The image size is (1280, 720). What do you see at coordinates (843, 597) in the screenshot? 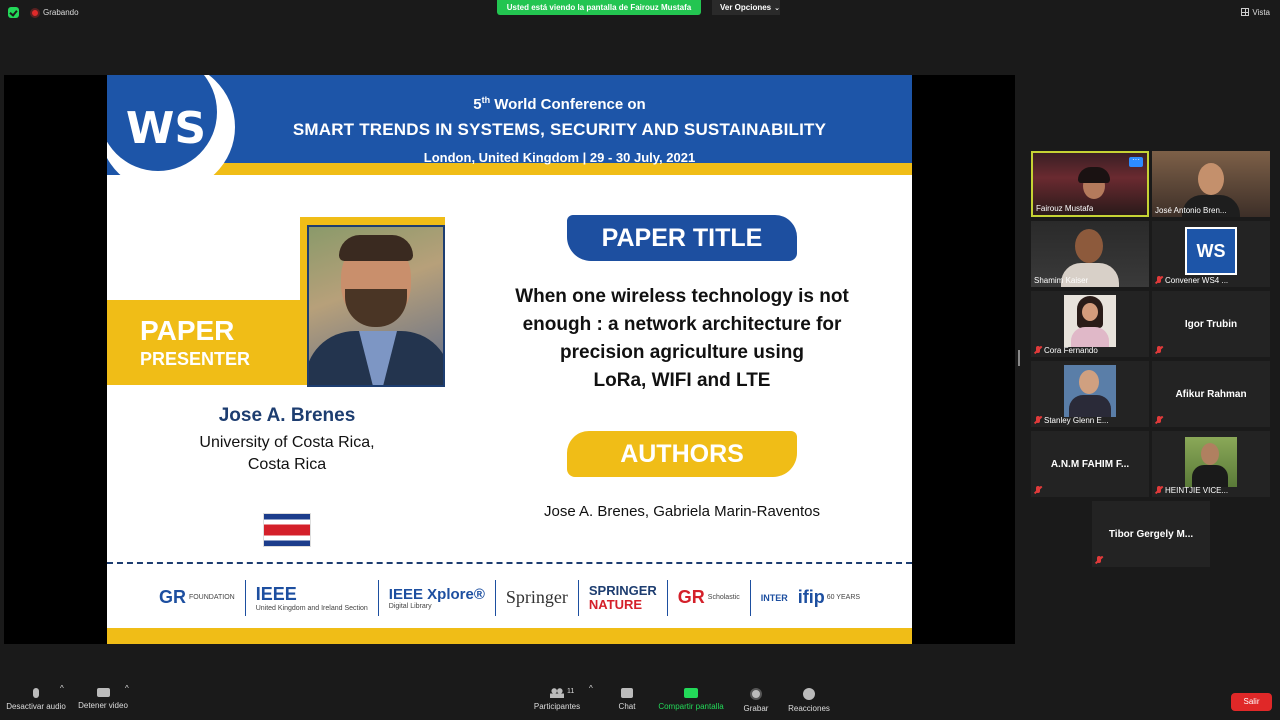
I see `ifip-sub: 60 YEARS` at bounding box center [843, 597].